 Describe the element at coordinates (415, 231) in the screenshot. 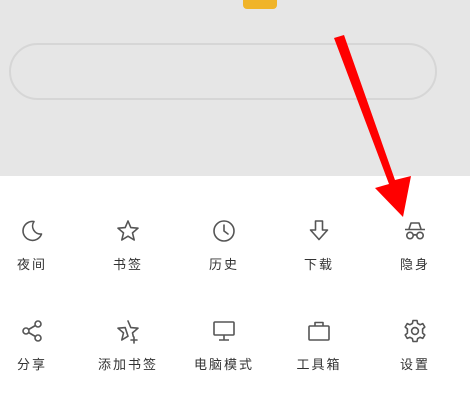

I see `incognito-icon` at that location.